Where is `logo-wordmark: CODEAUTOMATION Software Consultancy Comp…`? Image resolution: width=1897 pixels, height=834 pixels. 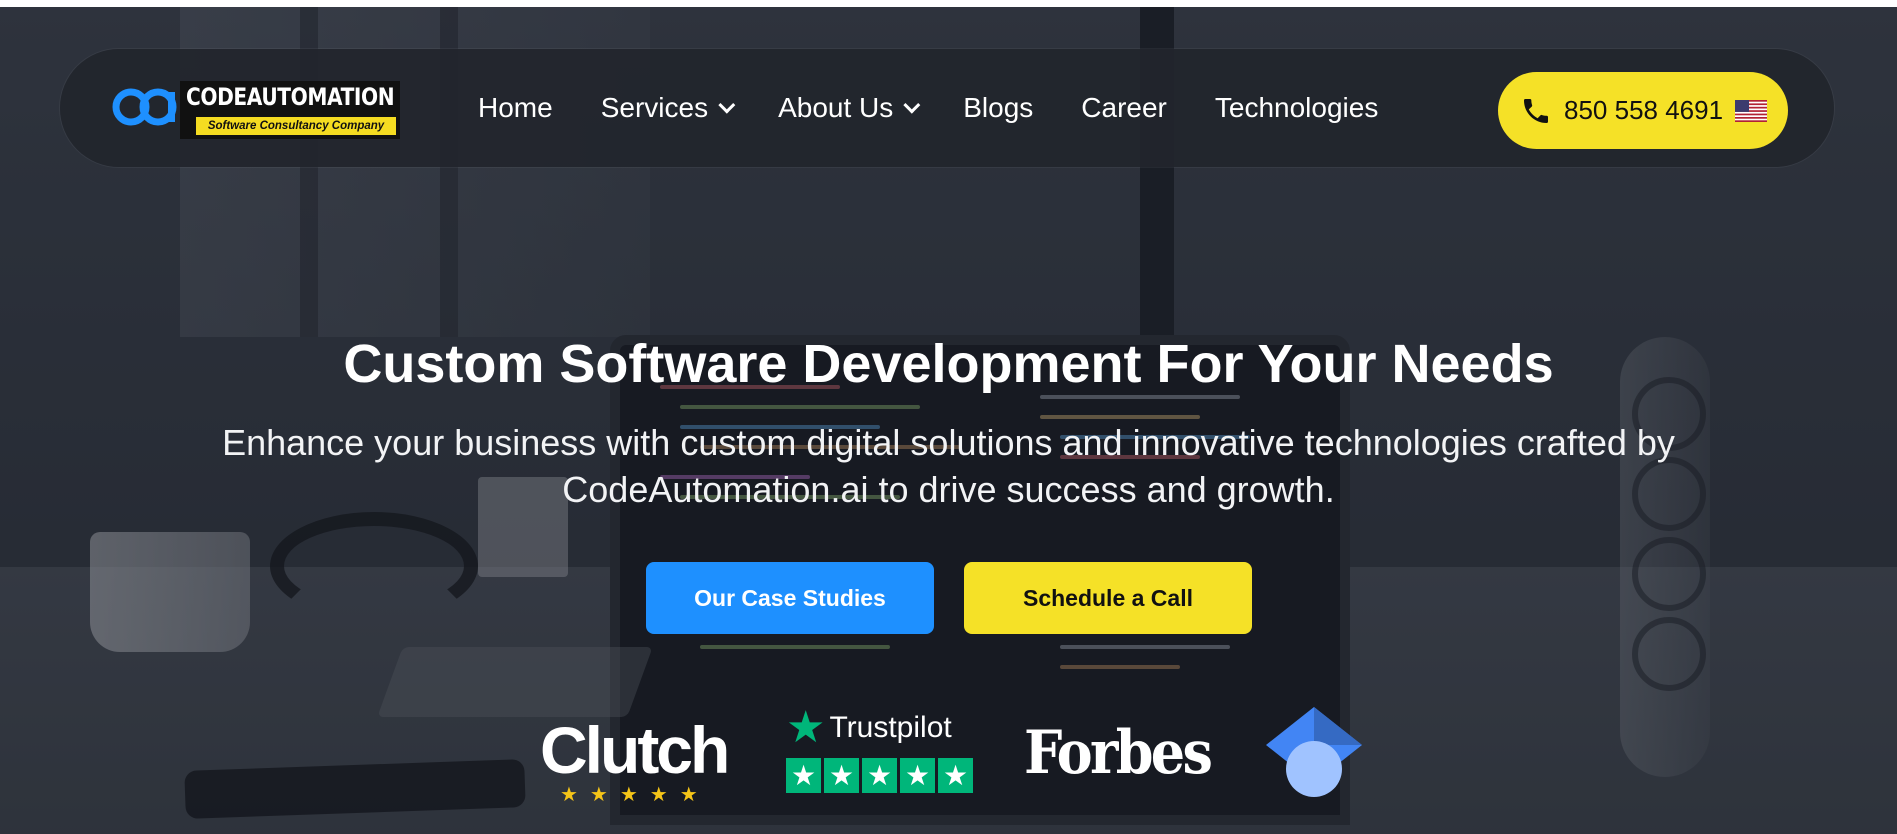 logo-wordmark: CODEAUTOMATION Software Consultancy Comp… is located at coordinates (290, 110).